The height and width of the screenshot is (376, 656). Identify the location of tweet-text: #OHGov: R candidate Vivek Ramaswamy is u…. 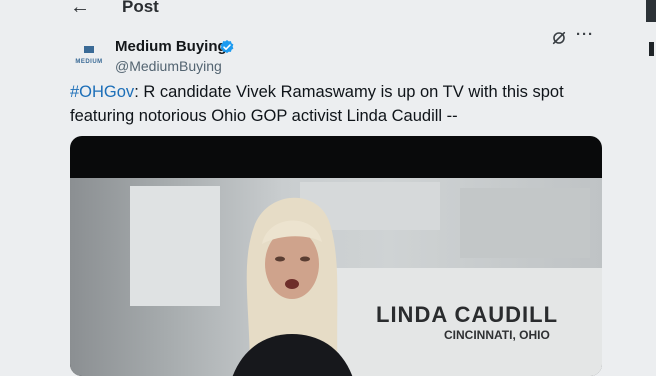
(335, 104).